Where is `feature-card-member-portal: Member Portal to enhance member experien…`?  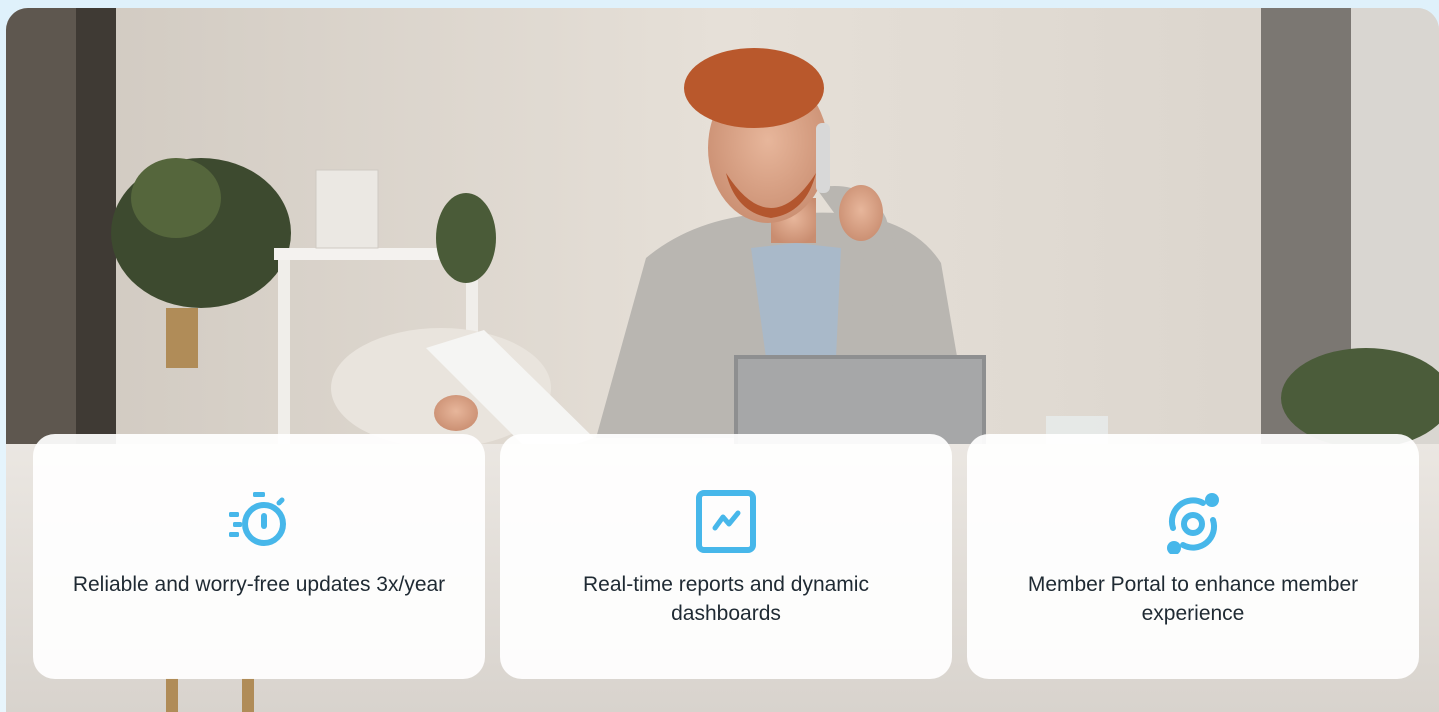 feature-card-member-portal: Member Portal to enhance member experien… is located at coordinates (1193, 556).